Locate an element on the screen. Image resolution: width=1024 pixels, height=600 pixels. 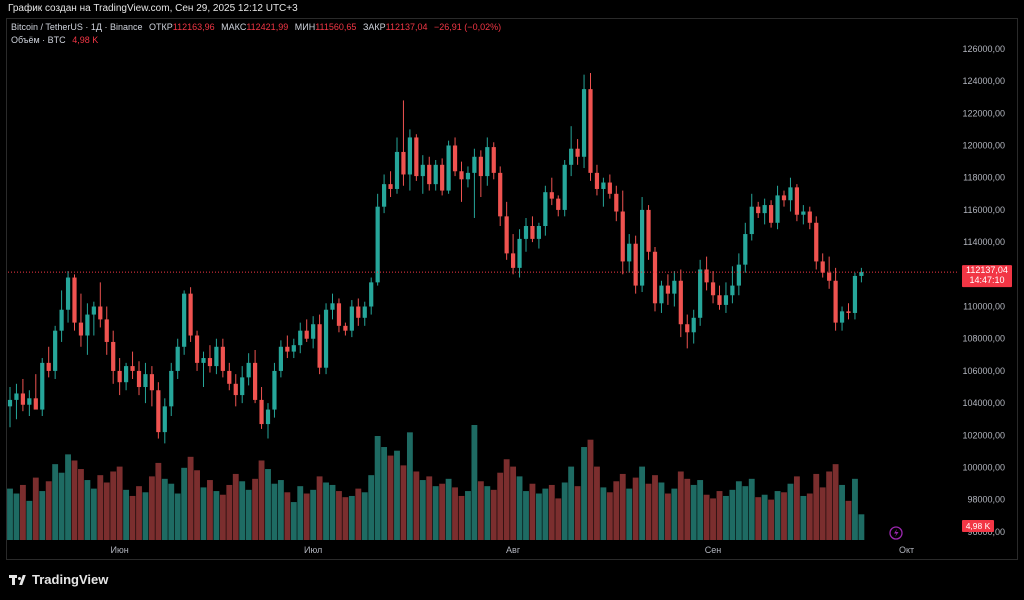
tradingview-logo: TradingView is located at coordinates (58, 579).